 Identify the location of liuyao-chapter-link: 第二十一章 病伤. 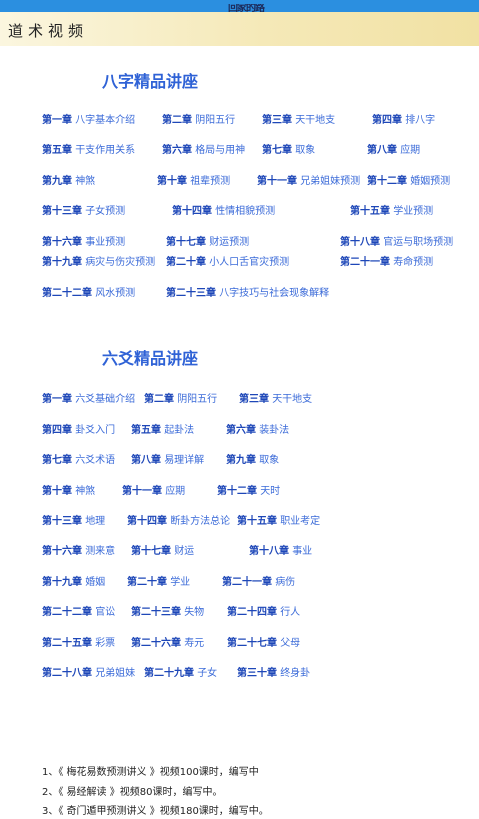
(258, 580).